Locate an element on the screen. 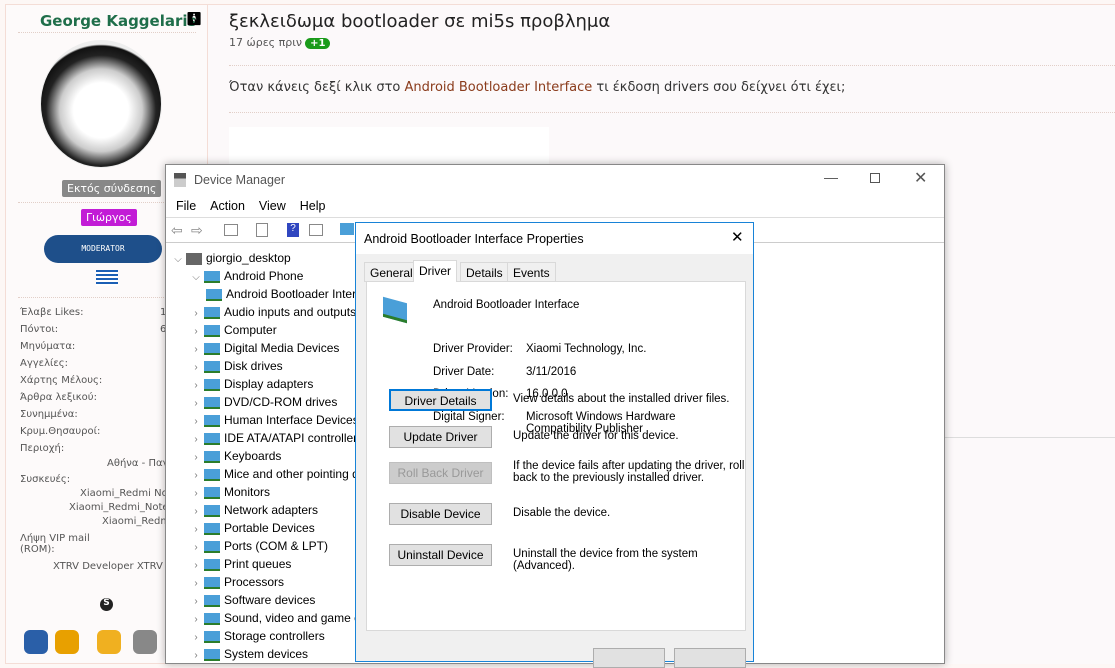  tree-item: Android Bootloader Interface is located at coordinates (263, 294).